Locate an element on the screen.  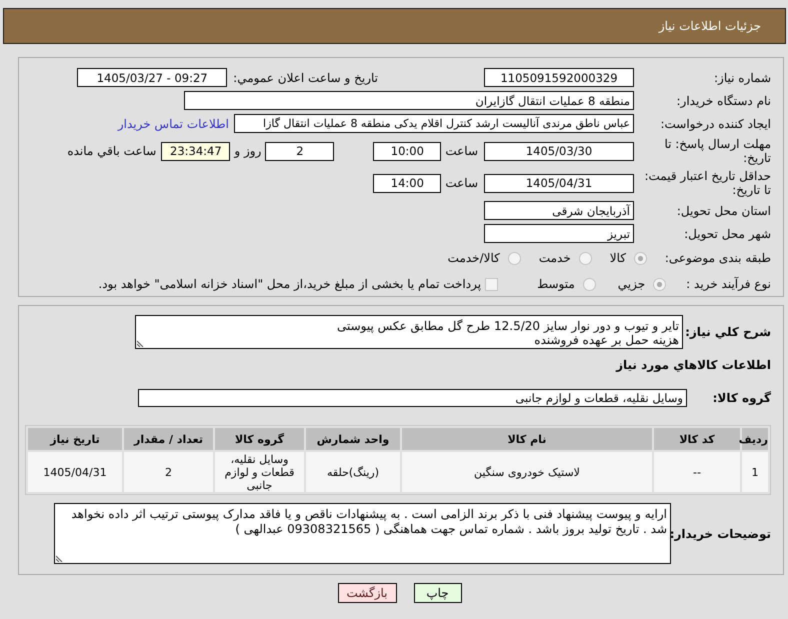
field-label: توضیحات خریدار: is located at coordinates (721, 533).